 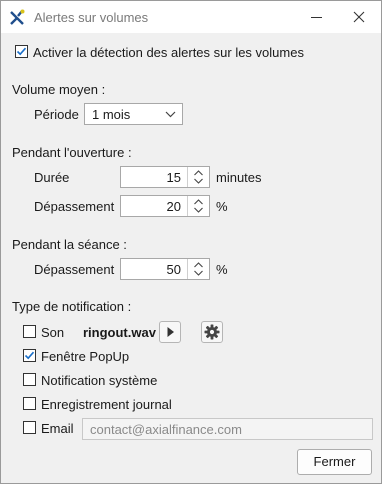 What do you see at coordinates (29, 331) in the screenshot?
I see `son-checkbox` at bounding box center [29, 331].